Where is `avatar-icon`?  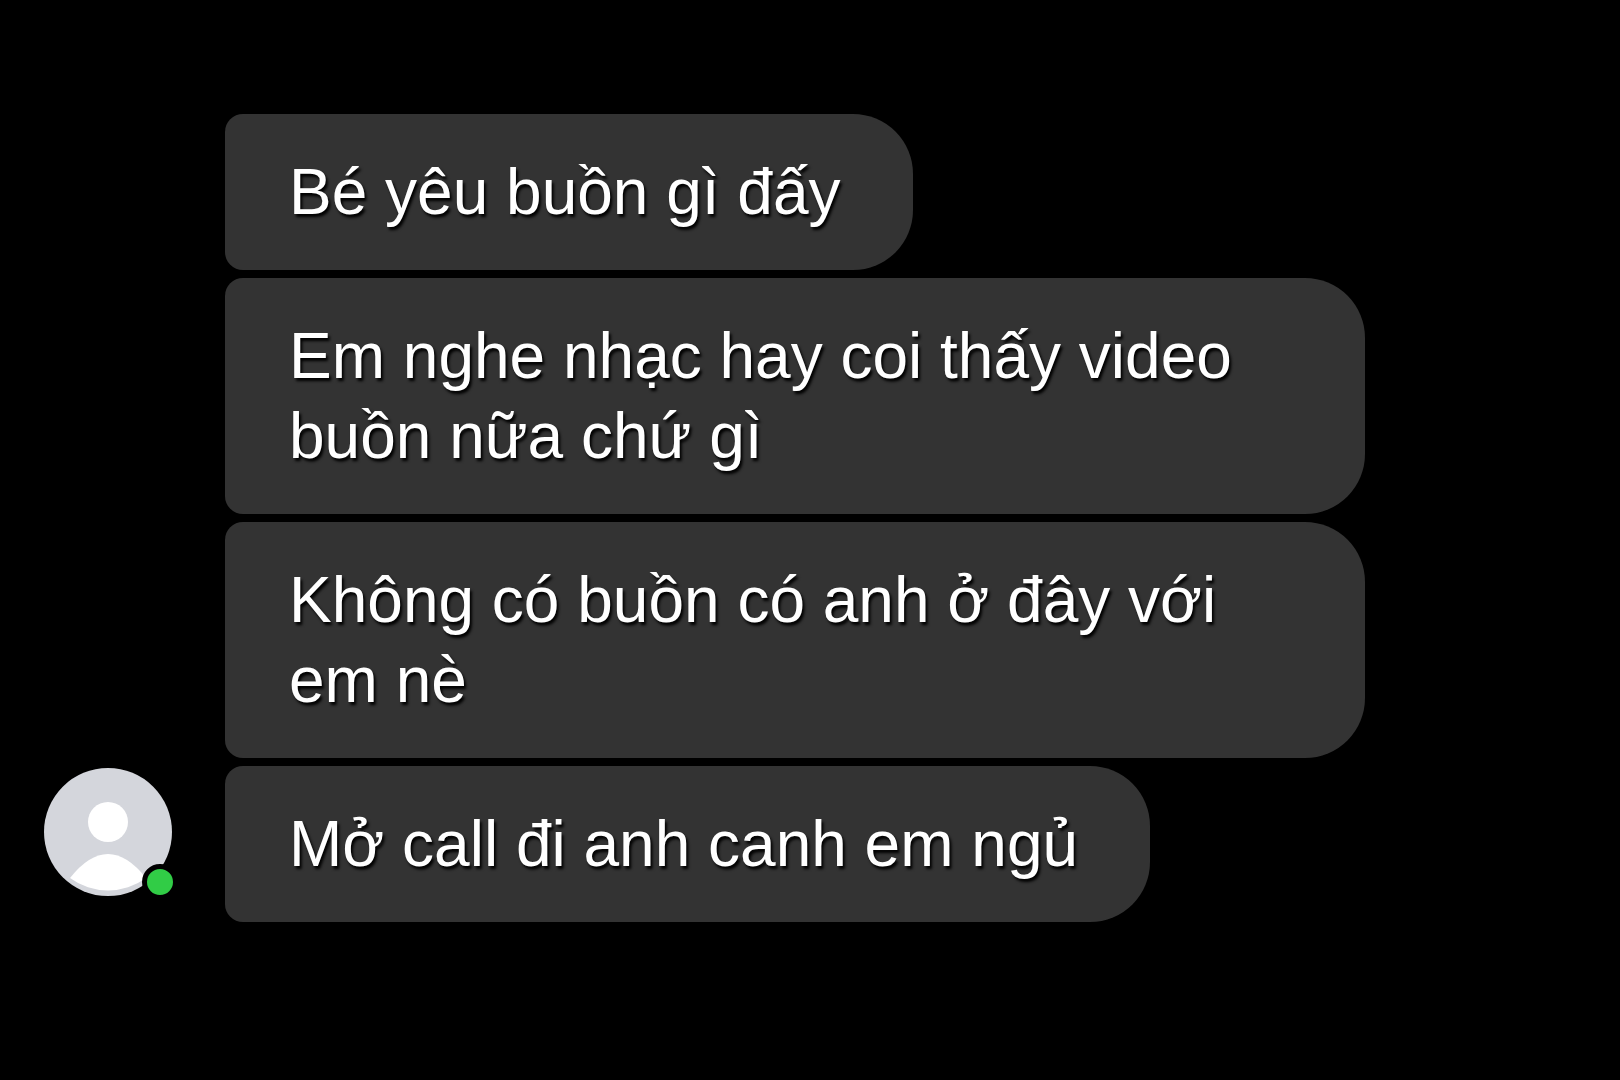 avatar-icon is located at coordinates (108, 832).